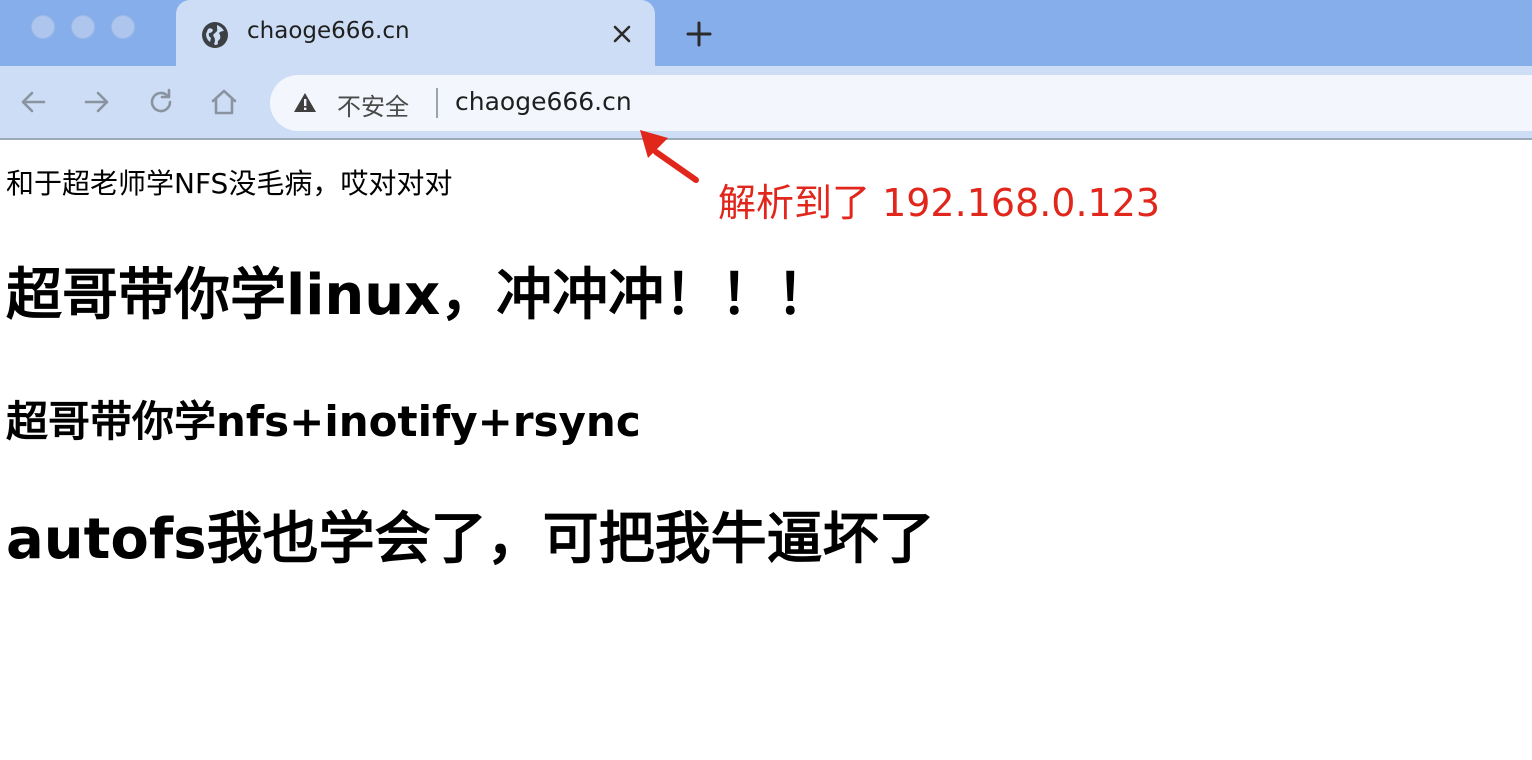 The image size is (1532, 760). I want to click on arrow-right-icon, so click(97, 102).